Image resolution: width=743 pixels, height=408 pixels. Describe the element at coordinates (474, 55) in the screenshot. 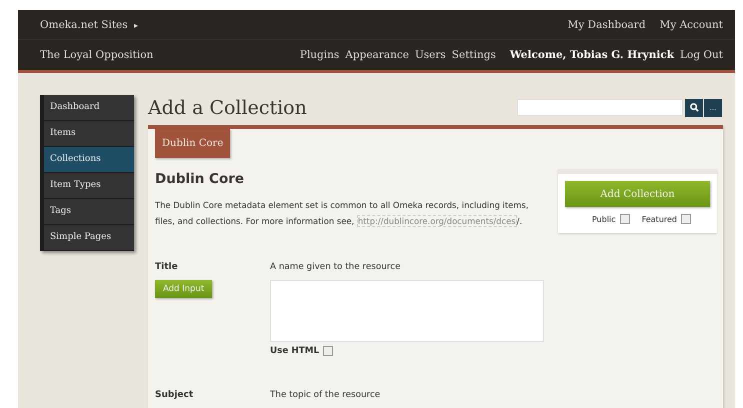

I see `nav-link: Settings` at that location.